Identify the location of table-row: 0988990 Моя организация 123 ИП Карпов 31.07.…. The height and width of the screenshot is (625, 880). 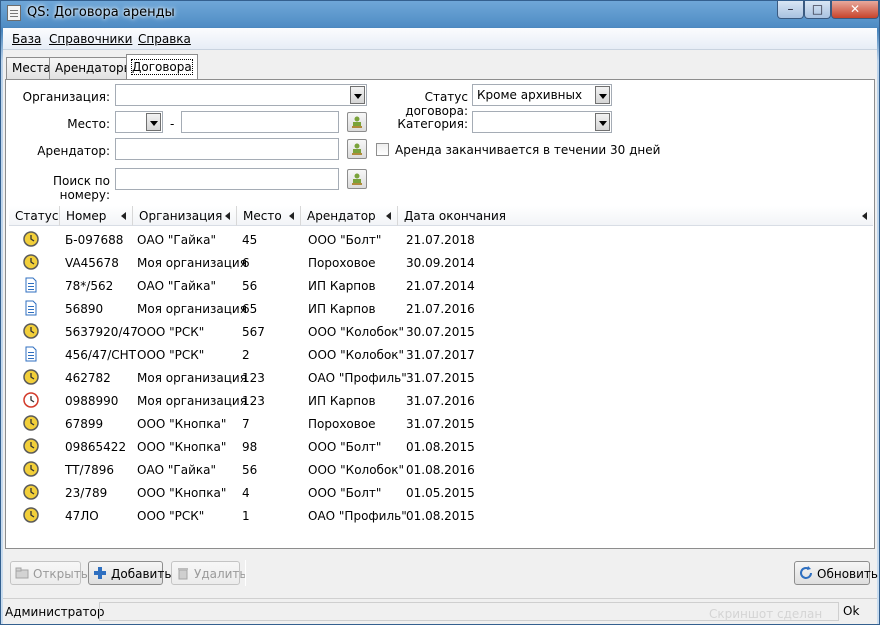
(441, 400).